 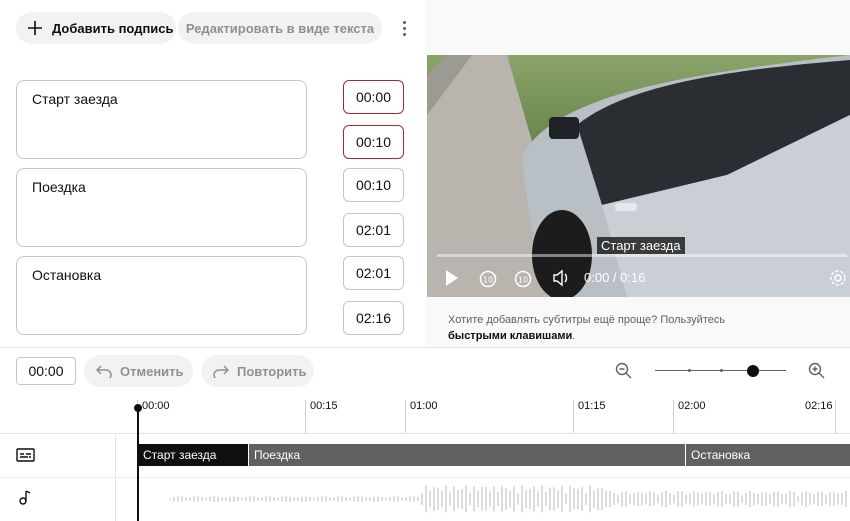 What do you see at coordinates (452, 278) in the screenshot?
I see `play-icon` at bounding box center [452, 278].